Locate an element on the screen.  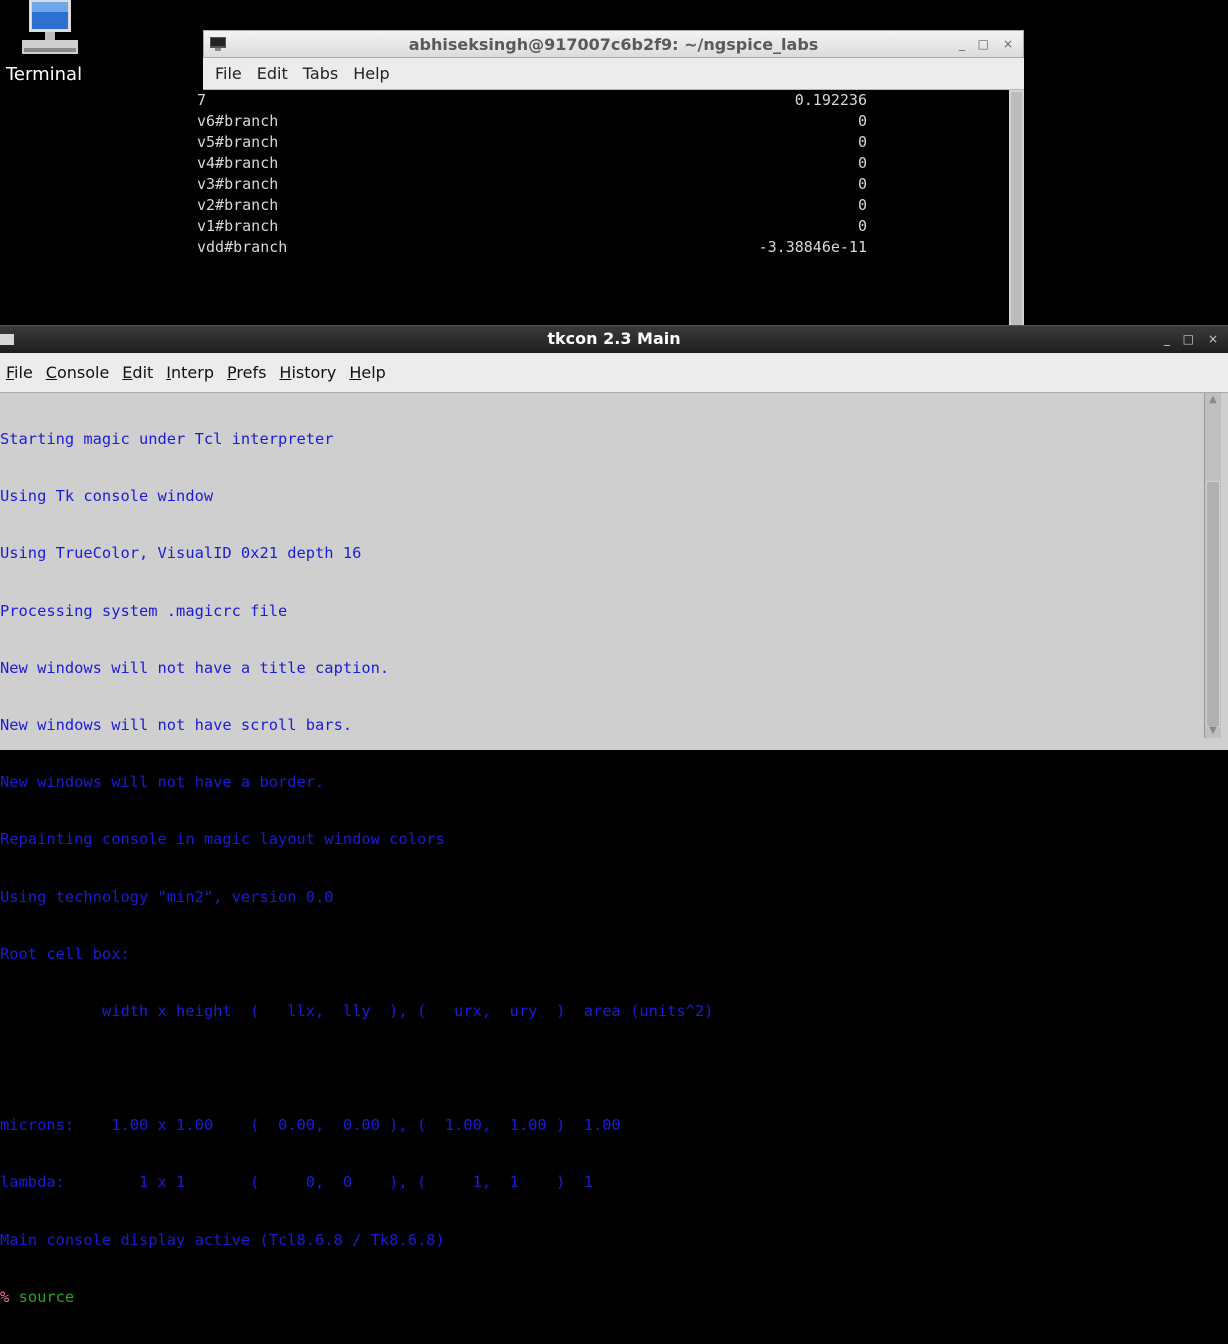
row-name: v1#branch is located at coordinates (238, 226).